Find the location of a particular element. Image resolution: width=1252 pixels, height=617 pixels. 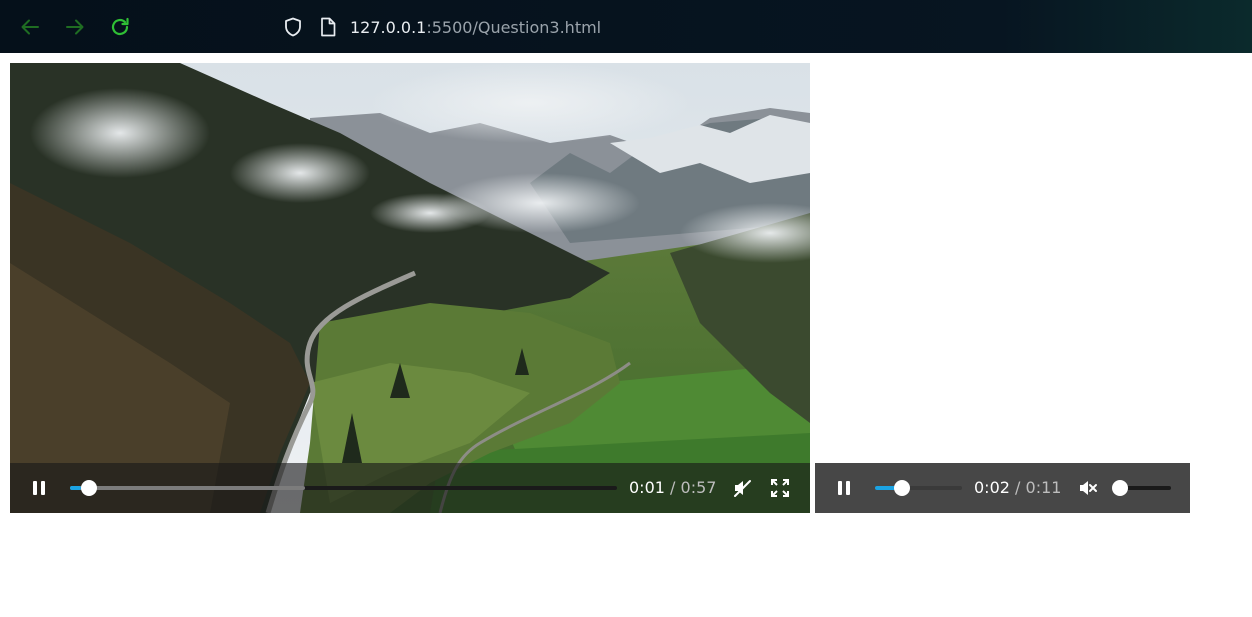

forward-arrow-icon is located at coordinates (75, 27).